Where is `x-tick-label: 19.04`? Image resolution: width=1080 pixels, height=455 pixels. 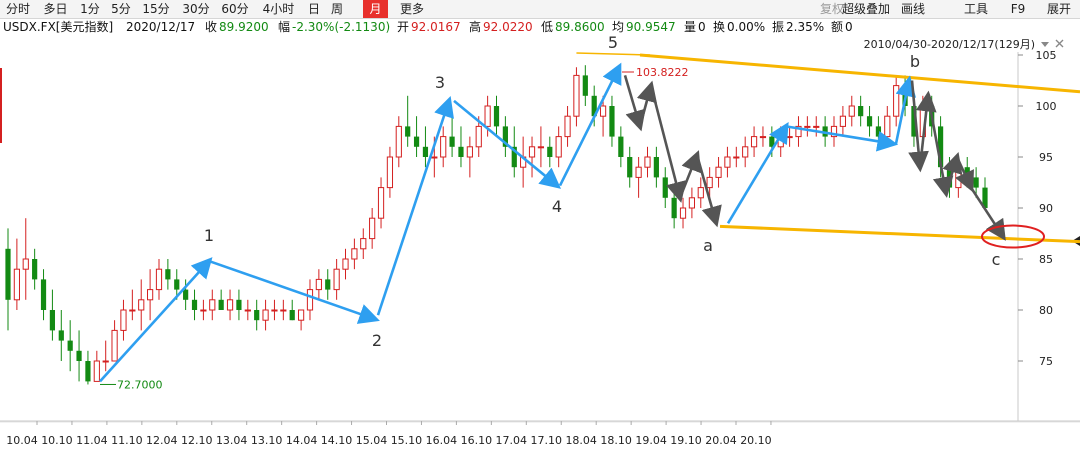 x-tick-label: 19.04 is located at coordinates (651, 440).